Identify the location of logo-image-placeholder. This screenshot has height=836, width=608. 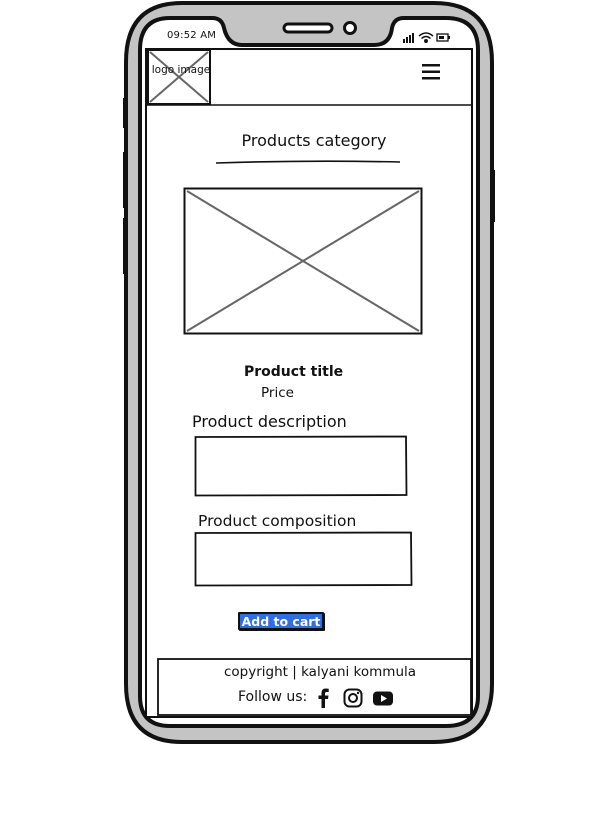
(179, 77).